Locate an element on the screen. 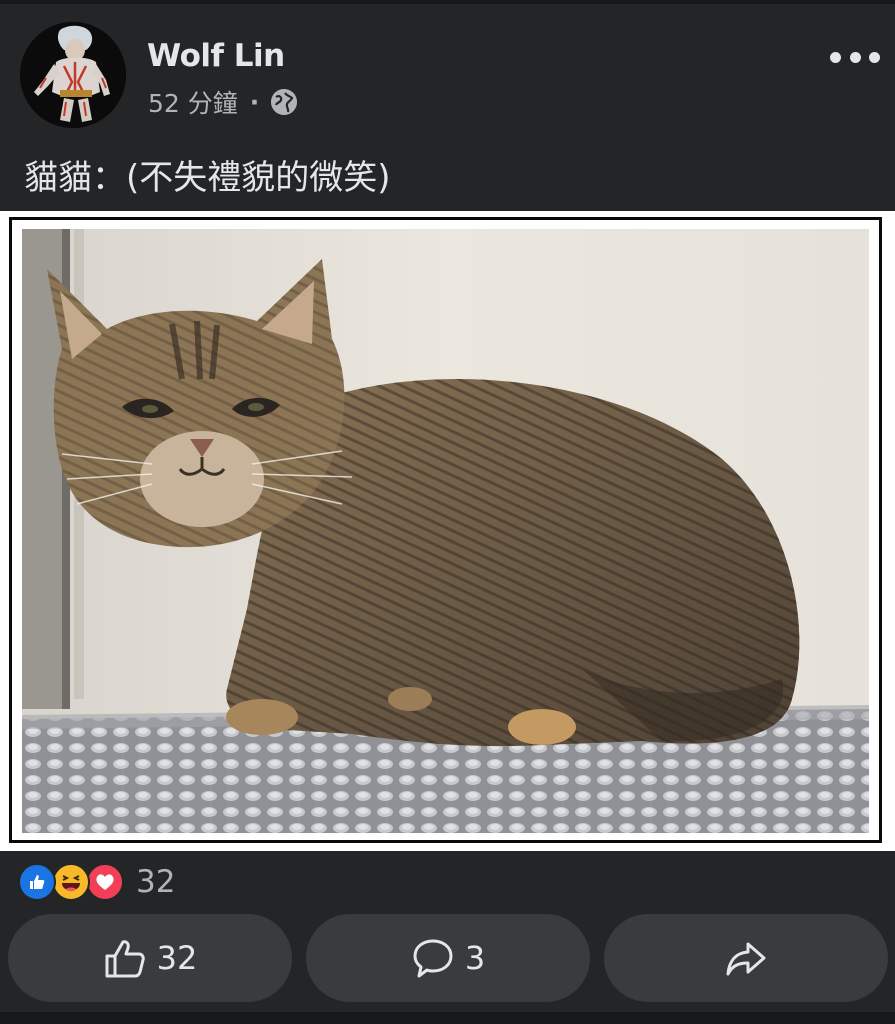 The image size is (895, 1024). comment-count: 3 is located at coordinates (475, 958).